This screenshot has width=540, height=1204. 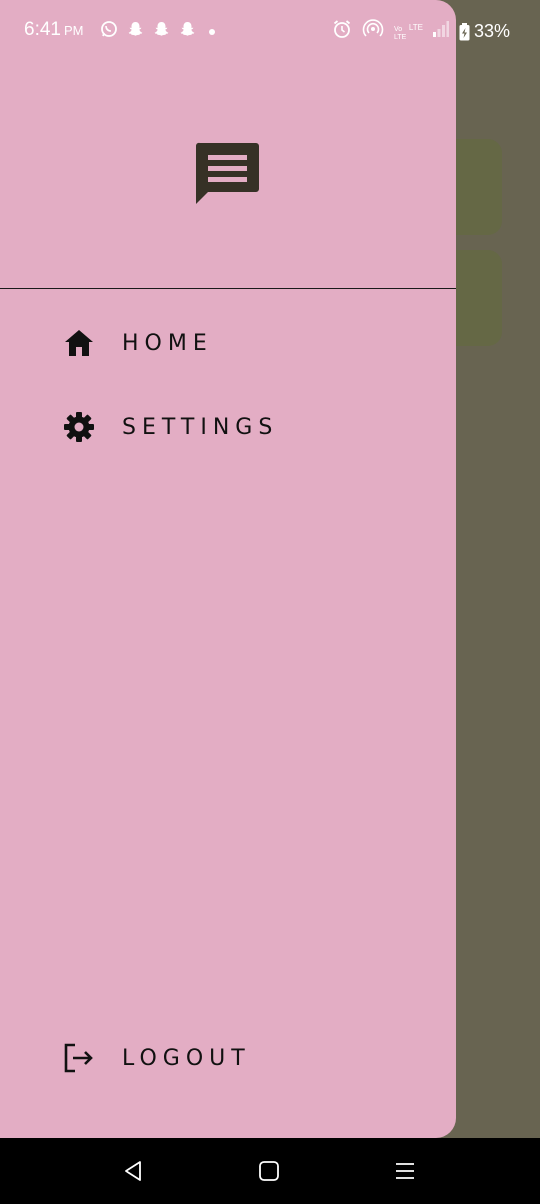 I want to click on status-time: 6:41 PM, so click(x=53, y=30).